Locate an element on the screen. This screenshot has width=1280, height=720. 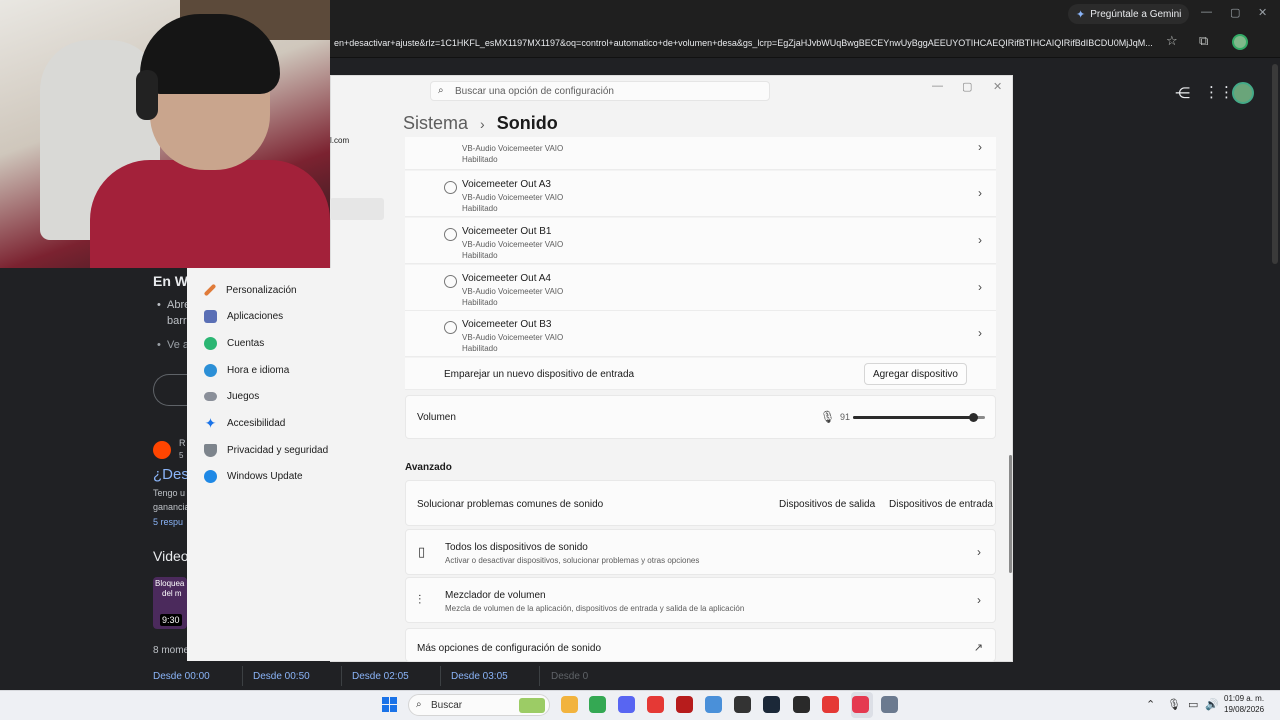
globe-icon is located at coordinates (210, 370).